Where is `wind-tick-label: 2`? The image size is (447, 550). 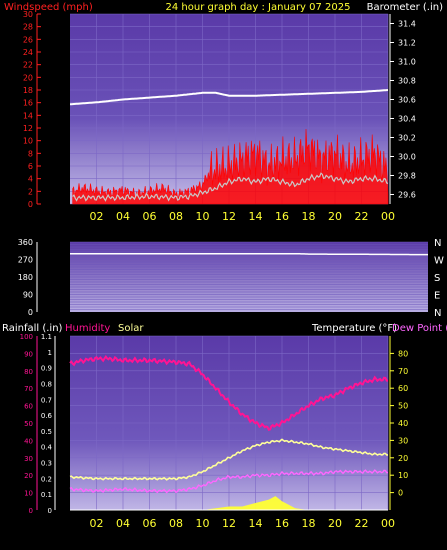
wind-tick-label: 2 is located at coordinates (30, 191).